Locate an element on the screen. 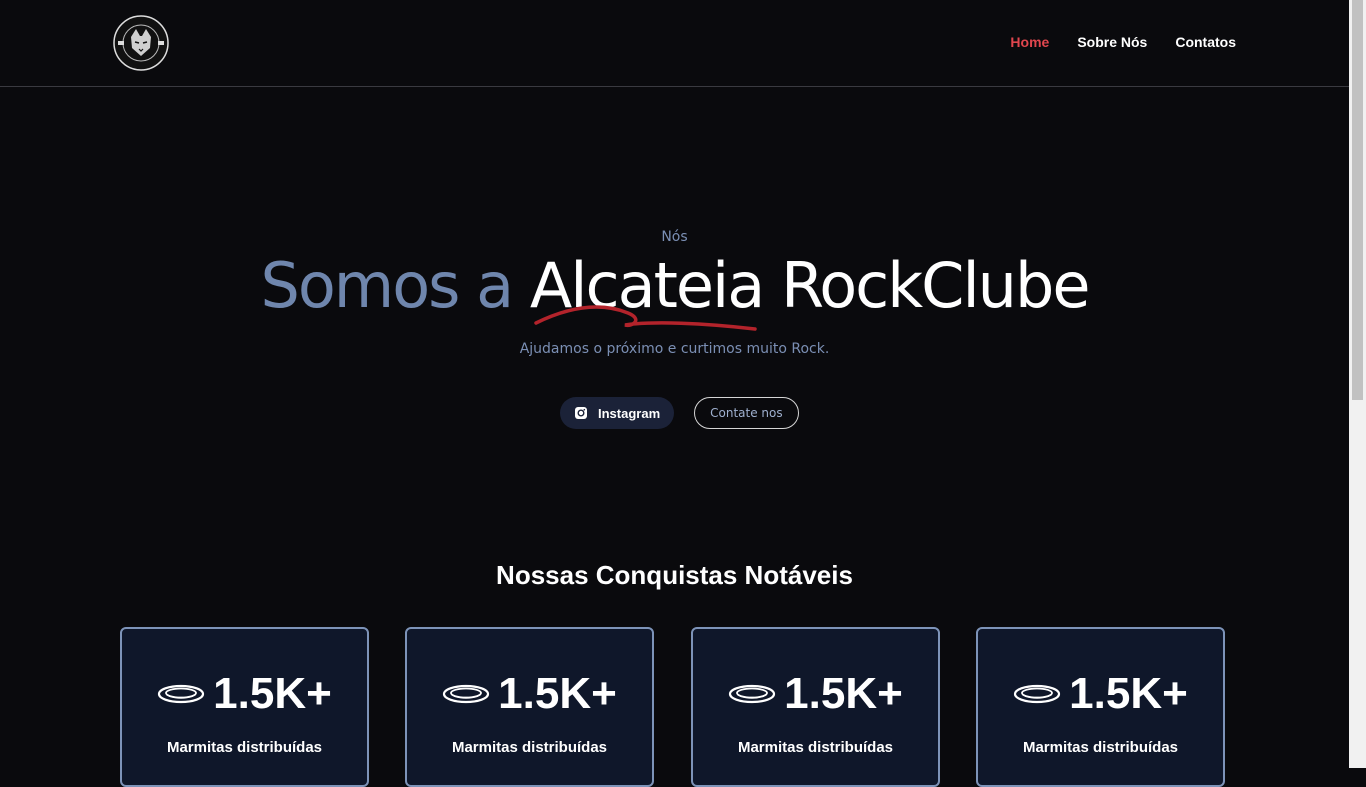 The width and height of the screenshot is (1366, 787). page-scrollbar is located at coordinates (1357, 384).